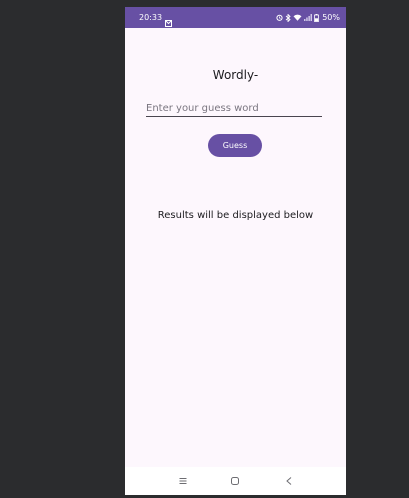 This screenshot has height=498, width=409. Describe the element at coordinates (183, 481) in the screenshot. I see `recents-icon` at that location.